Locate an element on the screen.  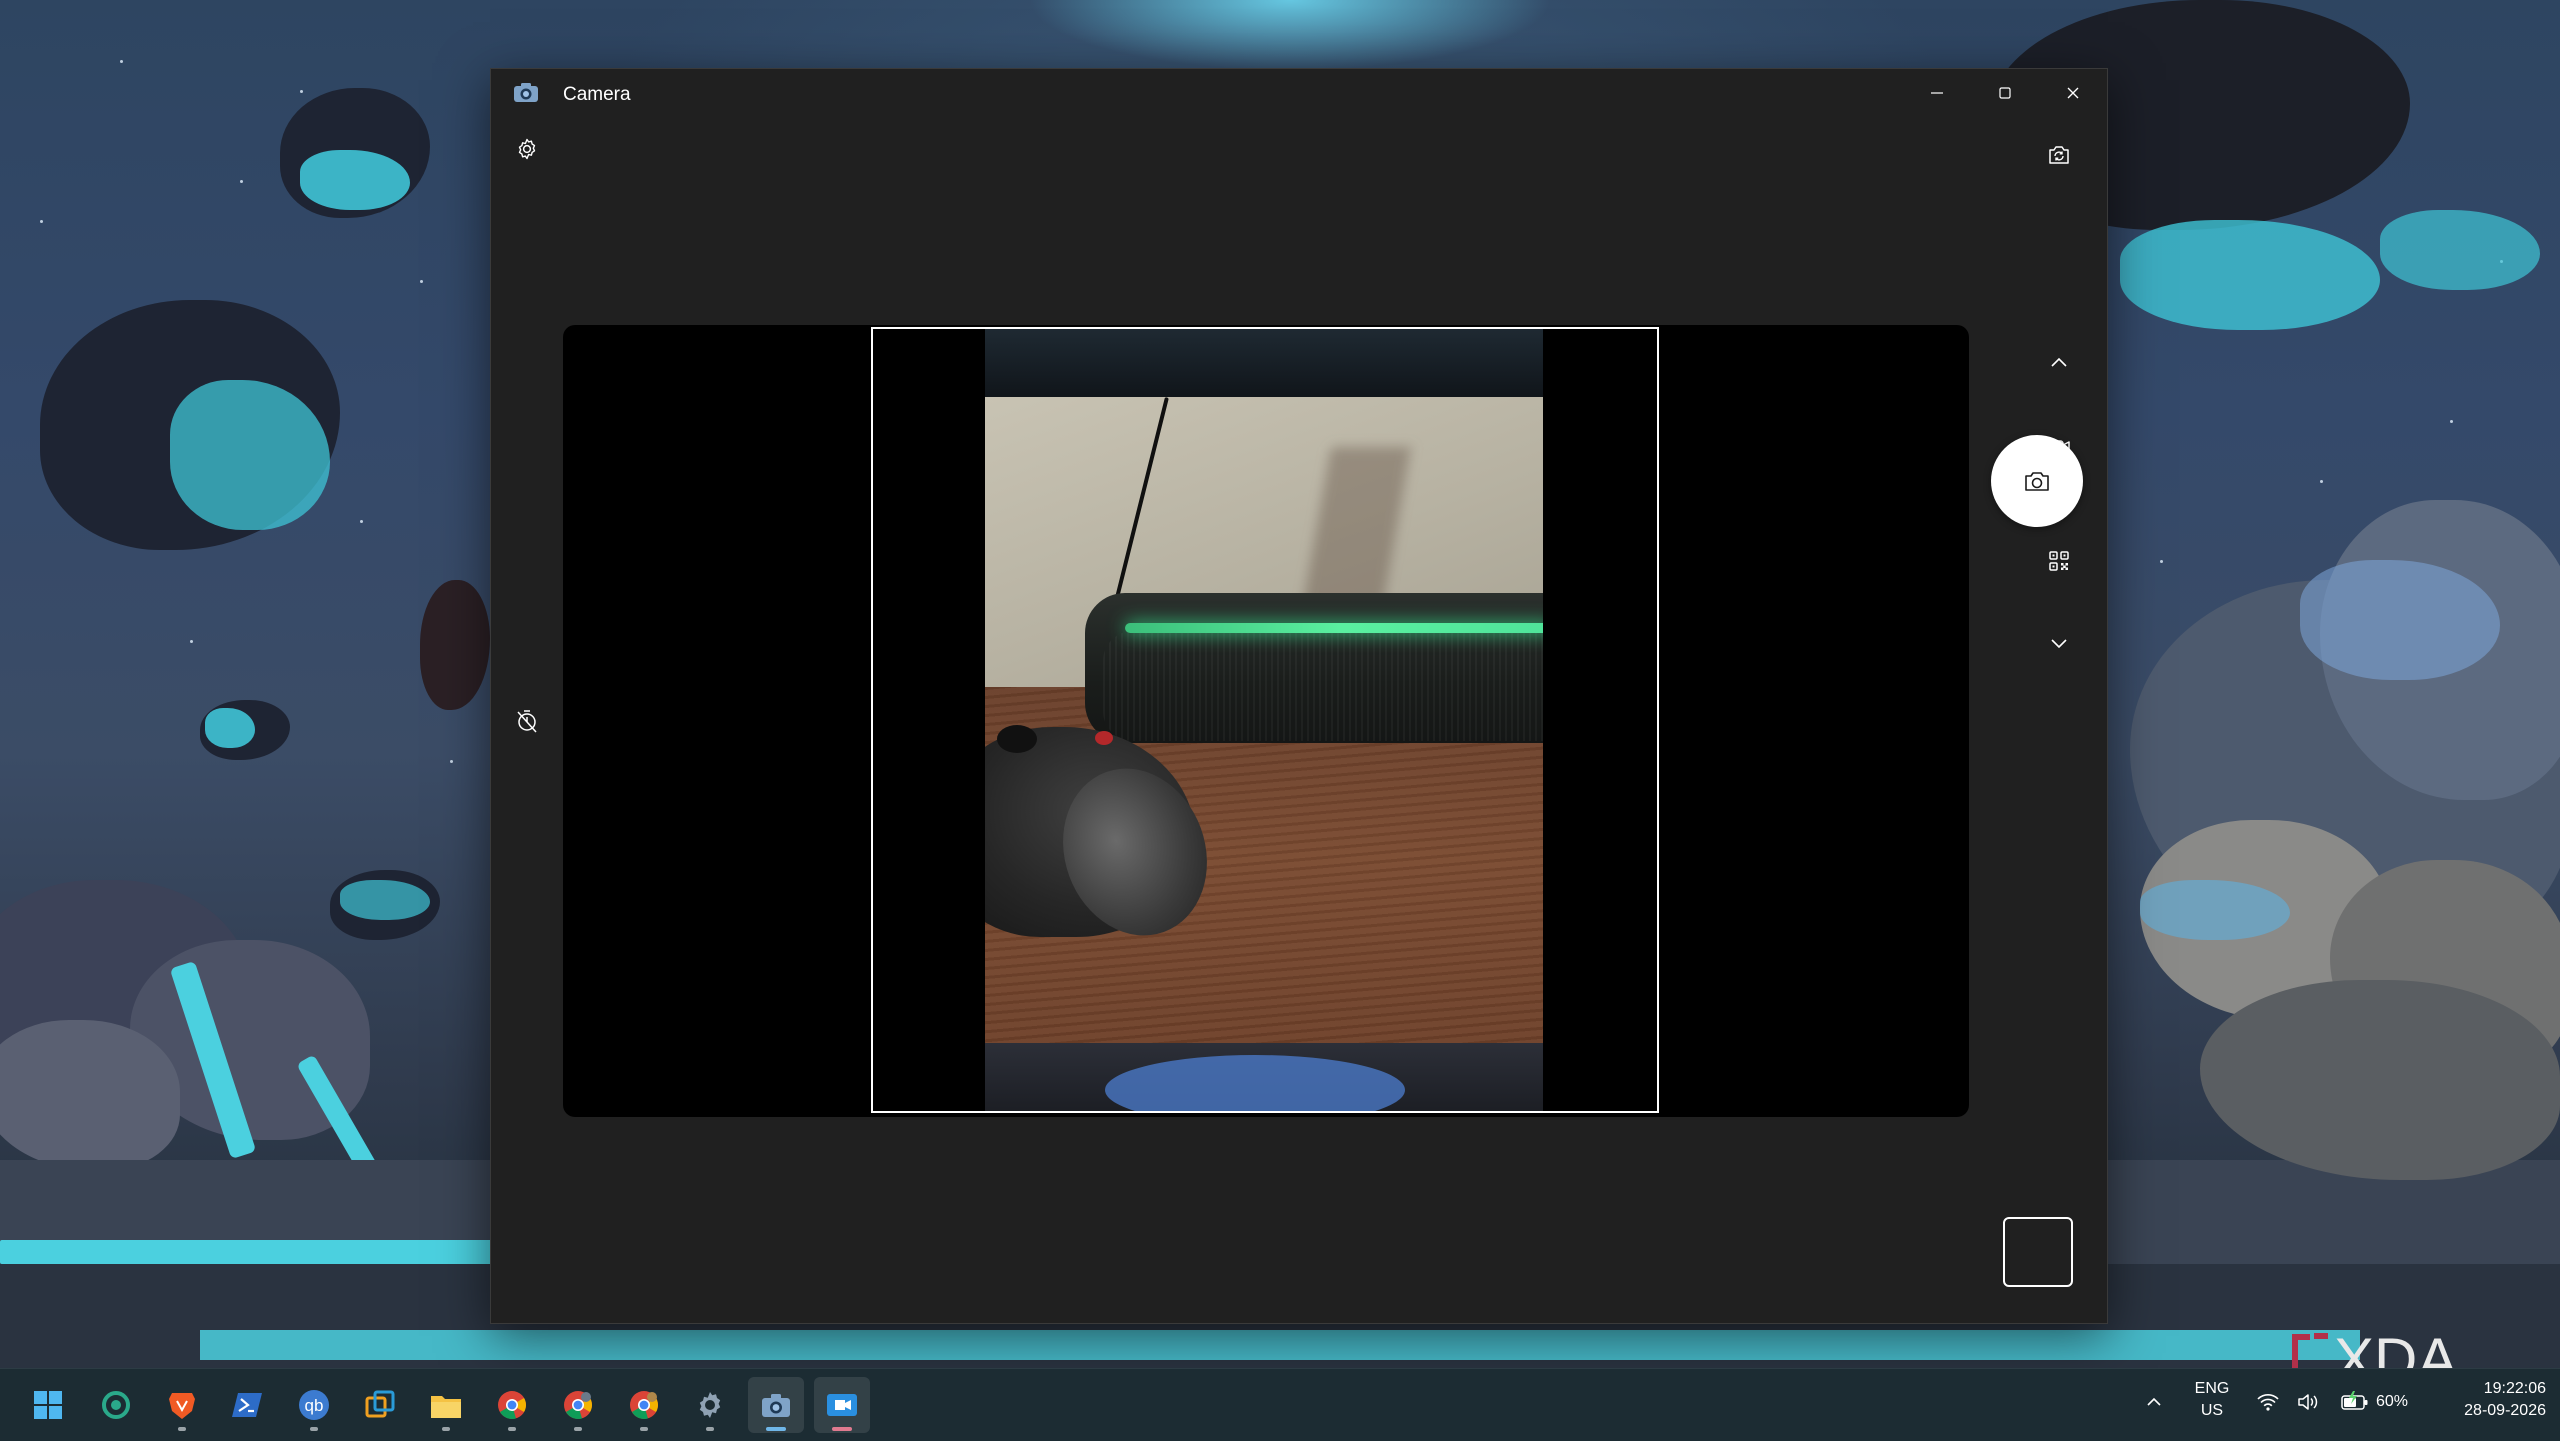
taskbar-app-file-explorer is located at coordinates (446, 1405).